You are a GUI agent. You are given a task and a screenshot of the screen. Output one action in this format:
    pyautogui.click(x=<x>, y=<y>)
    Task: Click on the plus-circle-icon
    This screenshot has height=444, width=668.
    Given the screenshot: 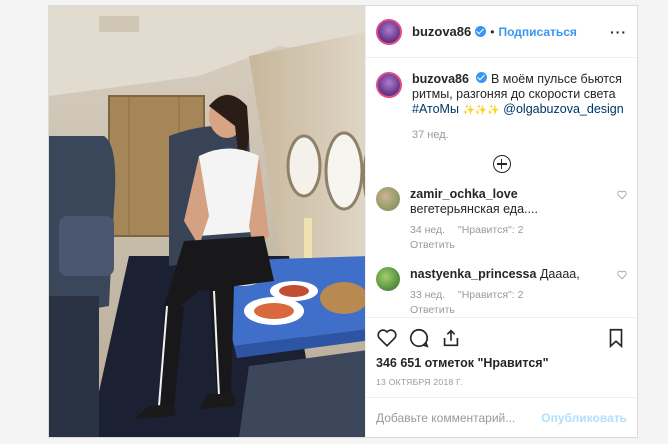 What is the action you would take?
    pyautogui.click(x=501, y=164)
    